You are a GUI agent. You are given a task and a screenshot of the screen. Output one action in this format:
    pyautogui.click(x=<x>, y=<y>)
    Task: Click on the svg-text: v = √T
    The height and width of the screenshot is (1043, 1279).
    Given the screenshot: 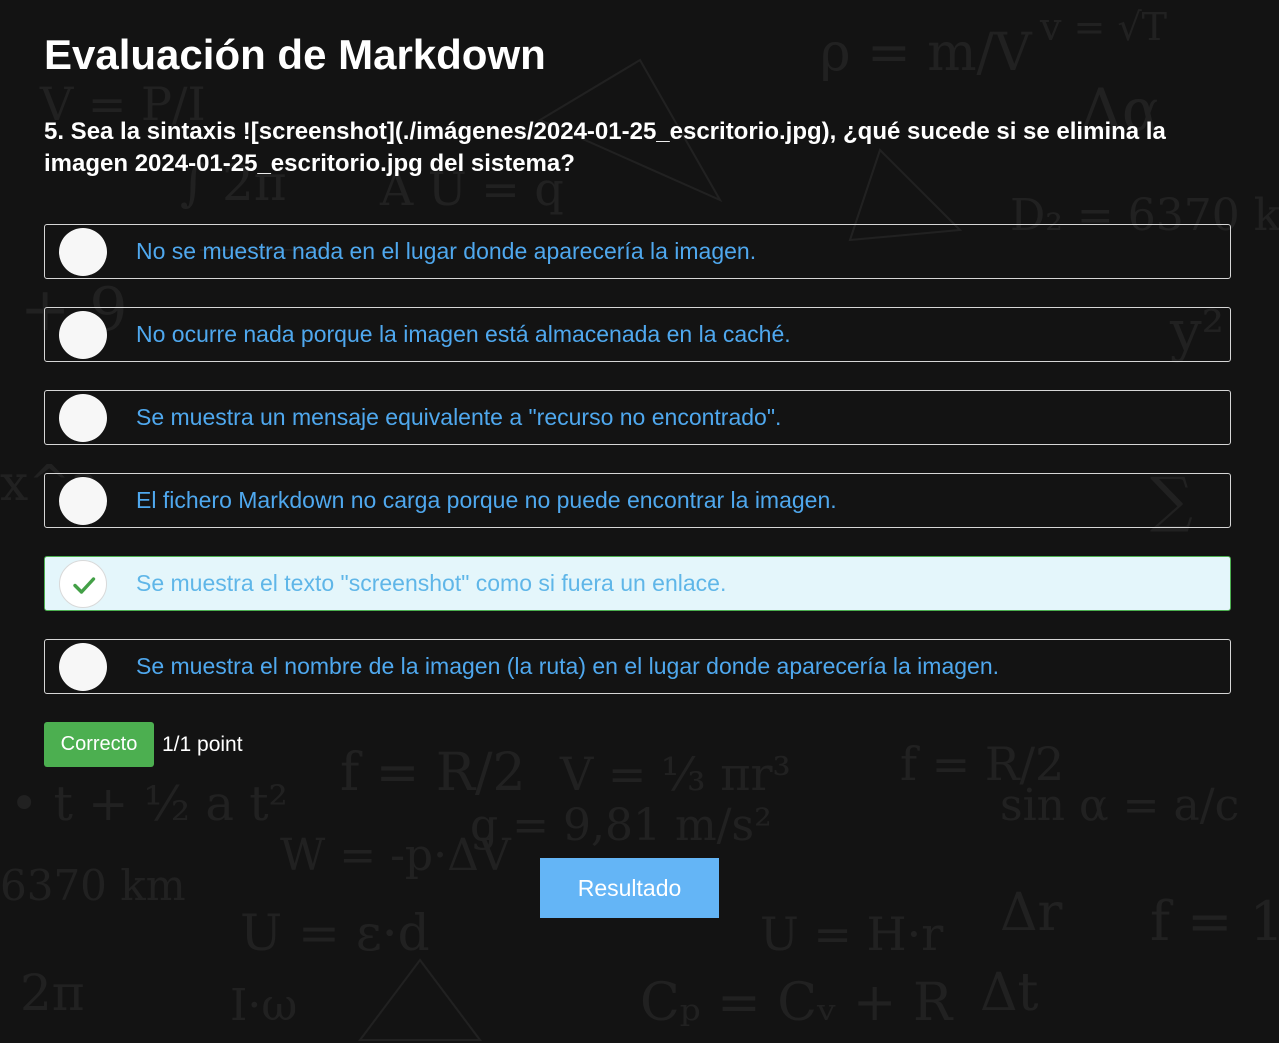 What is the action you would take?
    pyautogui.click(x=1103, y=27)
    